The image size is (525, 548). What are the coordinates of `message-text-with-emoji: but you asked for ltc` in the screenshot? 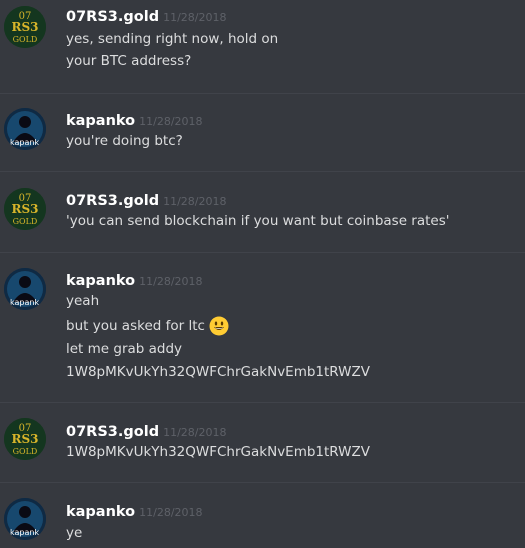 It's located at (147, 326).